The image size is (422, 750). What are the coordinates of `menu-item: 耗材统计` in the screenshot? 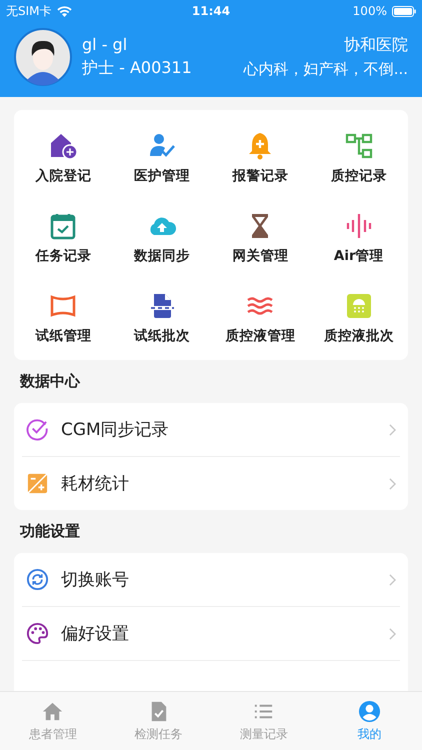 It's located at (211, 483).